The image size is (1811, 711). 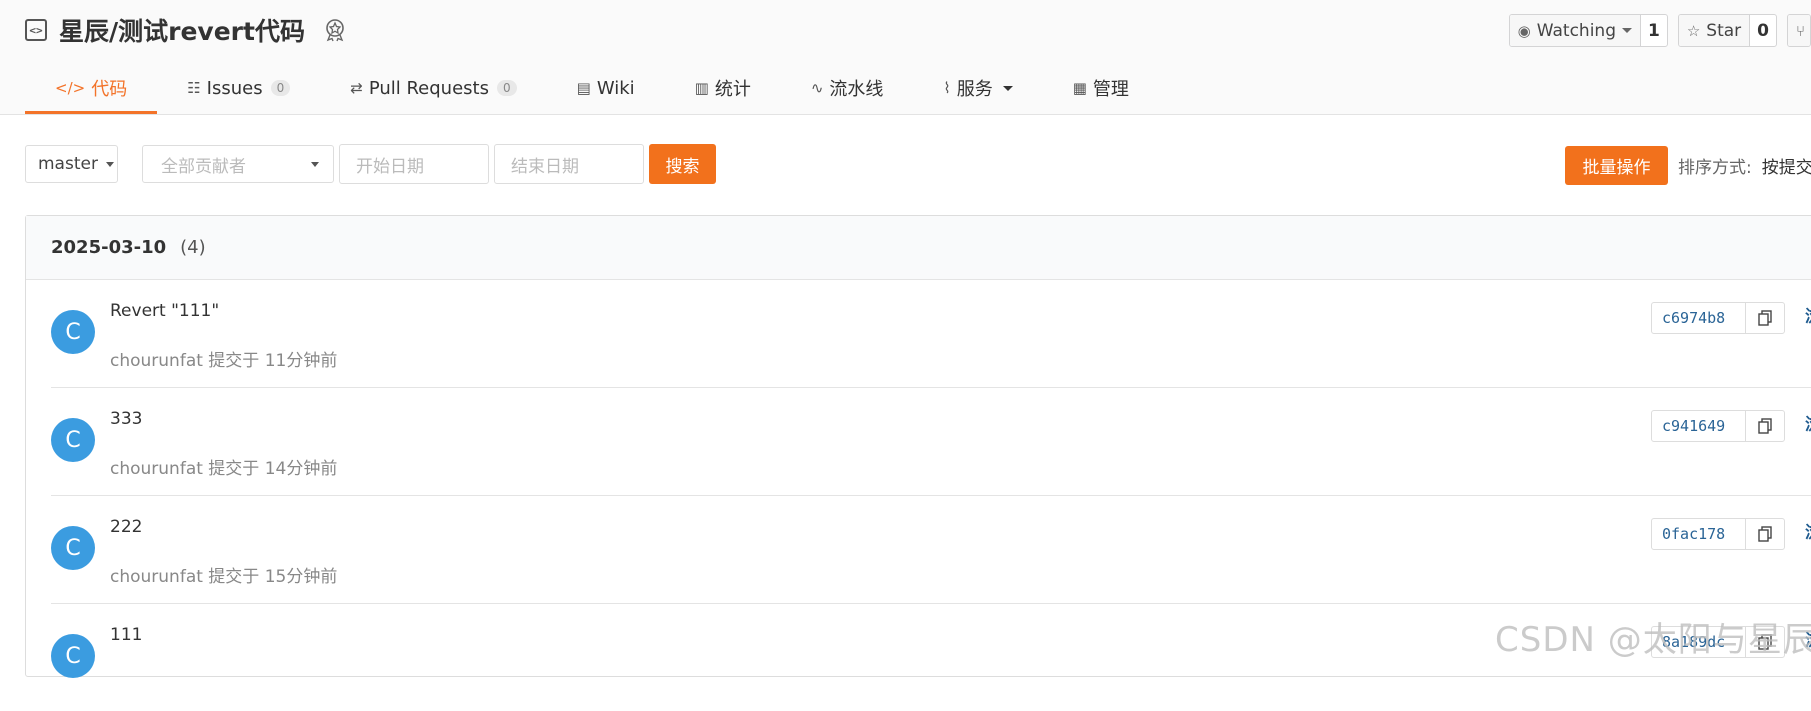 I want to click on start-date-input: 开始日期, so click(x=414, y=164).